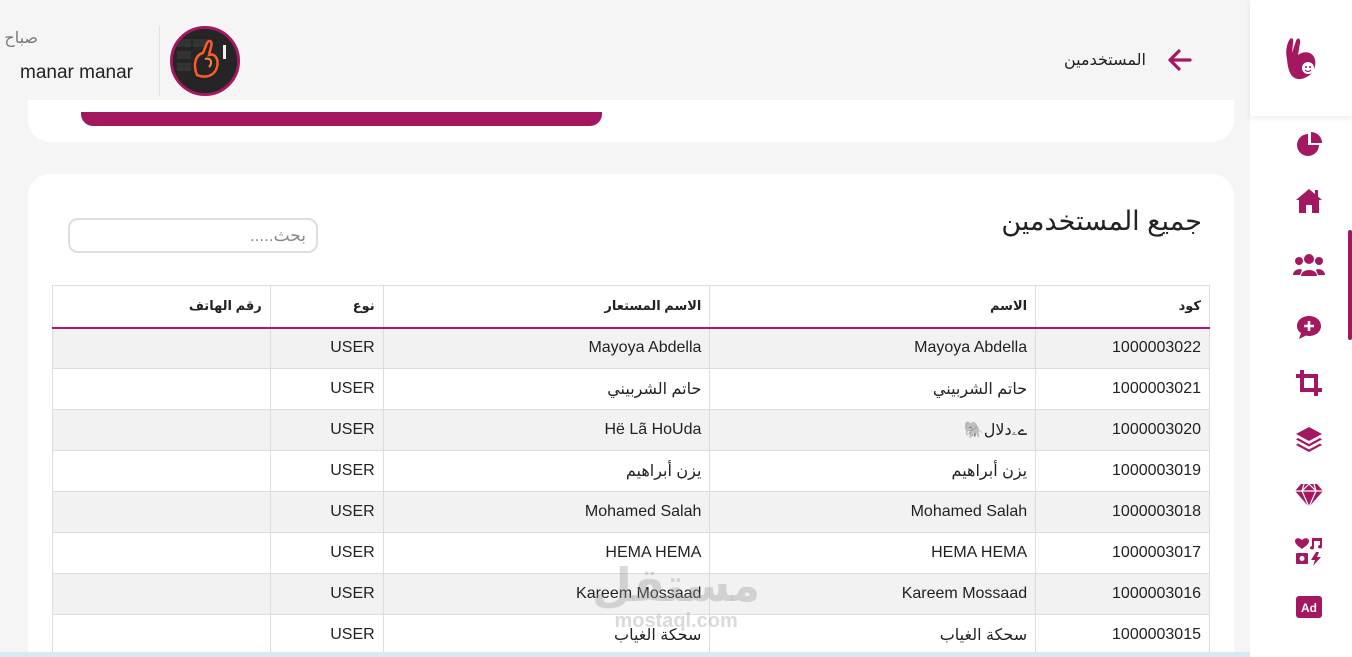 The height and width of the screenshot is (657, 1352). What do you see at coordinates (546, 307) in the screenshot?
I see `column-header-nickname: الاسم المستعار` at bounding box center [546, 307].